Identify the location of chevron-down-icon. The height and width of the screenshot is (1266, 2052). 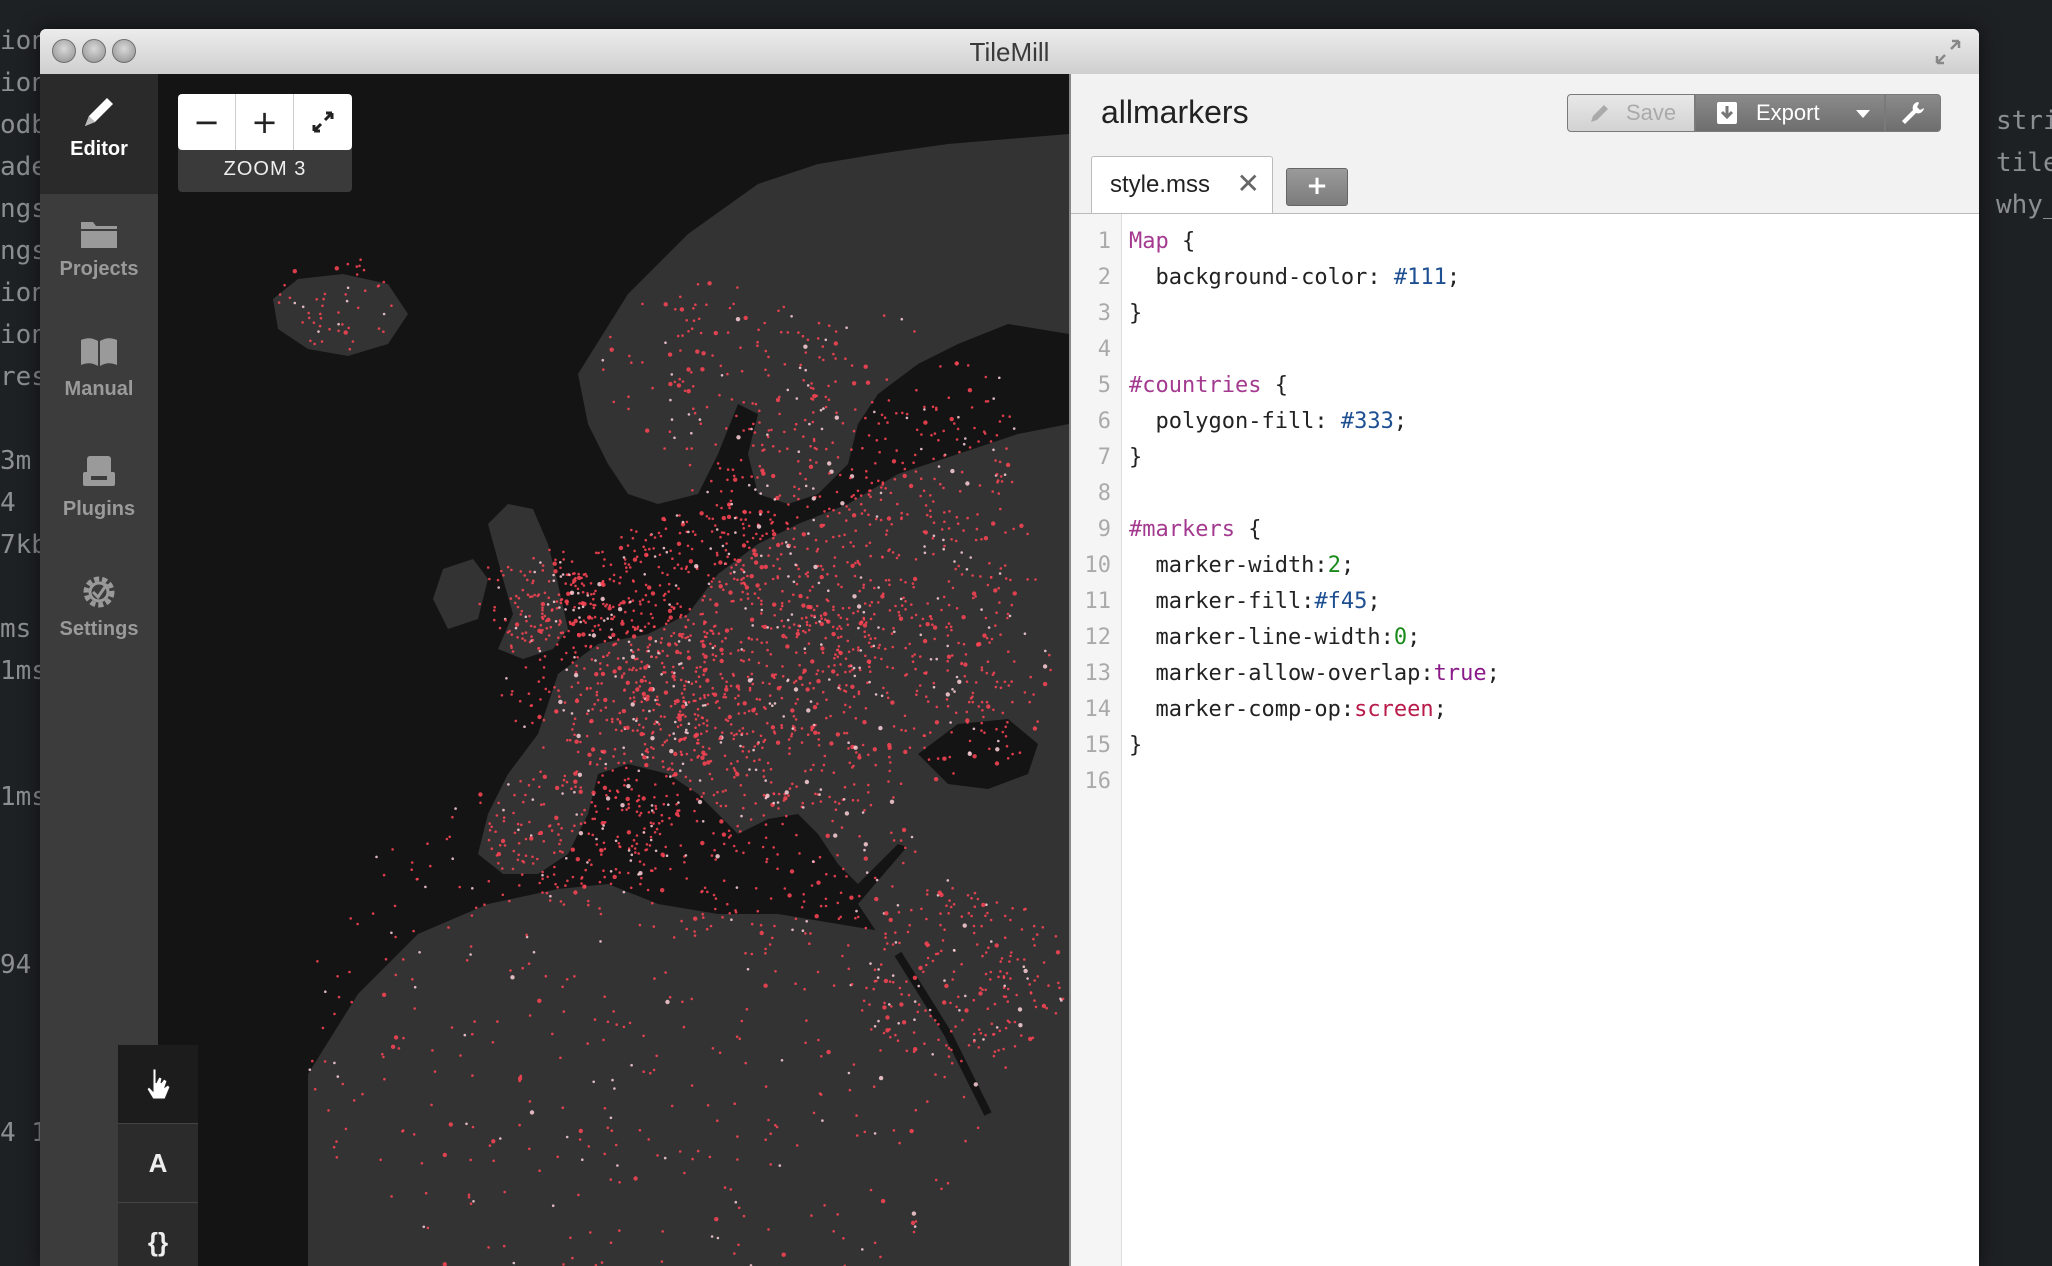
(1863, 114).